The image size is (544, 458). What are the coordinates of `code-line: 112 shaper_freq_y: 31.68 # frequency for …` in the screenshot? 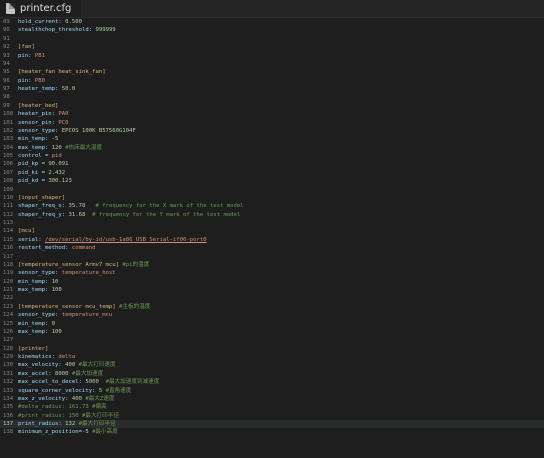 It's located at (272, 215).